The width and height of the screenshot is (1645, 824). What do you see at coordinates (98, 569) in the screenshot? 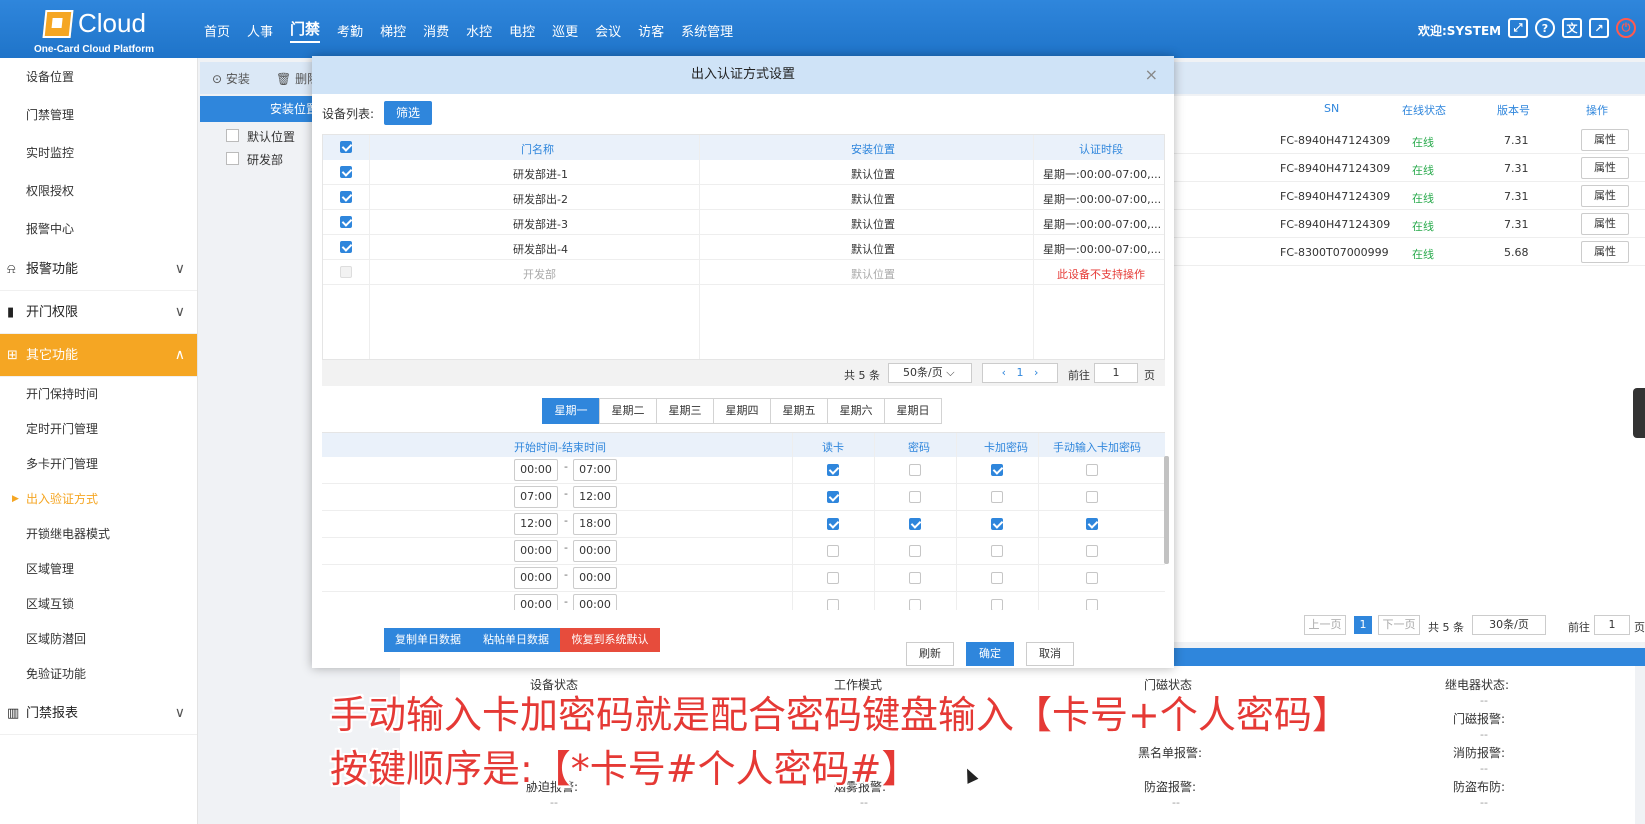
I see `sidebar-item-area-manage: 区域管理` at bounding box center [98, 569].